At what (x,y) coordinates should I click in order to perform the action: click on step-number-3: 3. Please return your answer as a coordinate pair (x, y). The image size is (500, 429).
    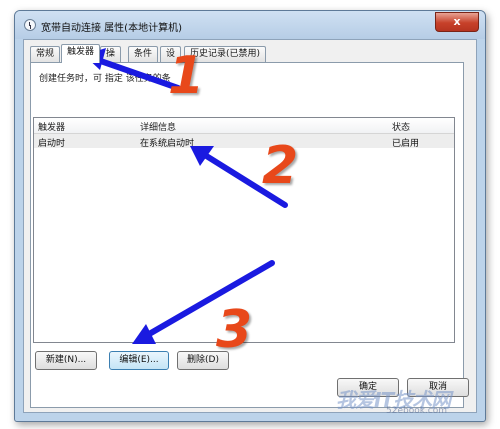
    Looking at the image, I should click on (234, 330).